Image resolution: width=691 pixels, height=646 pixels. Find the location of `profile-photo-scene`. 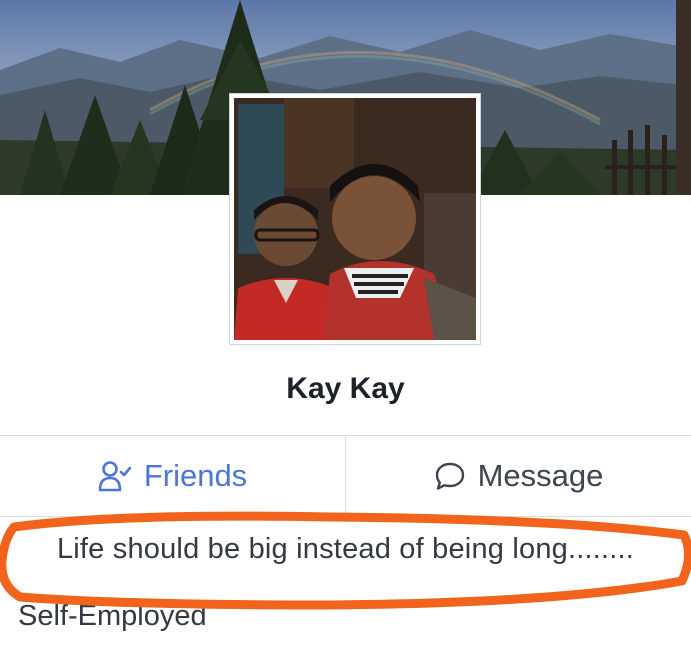

profile-photo-scene is located at coordinates (355, 219).